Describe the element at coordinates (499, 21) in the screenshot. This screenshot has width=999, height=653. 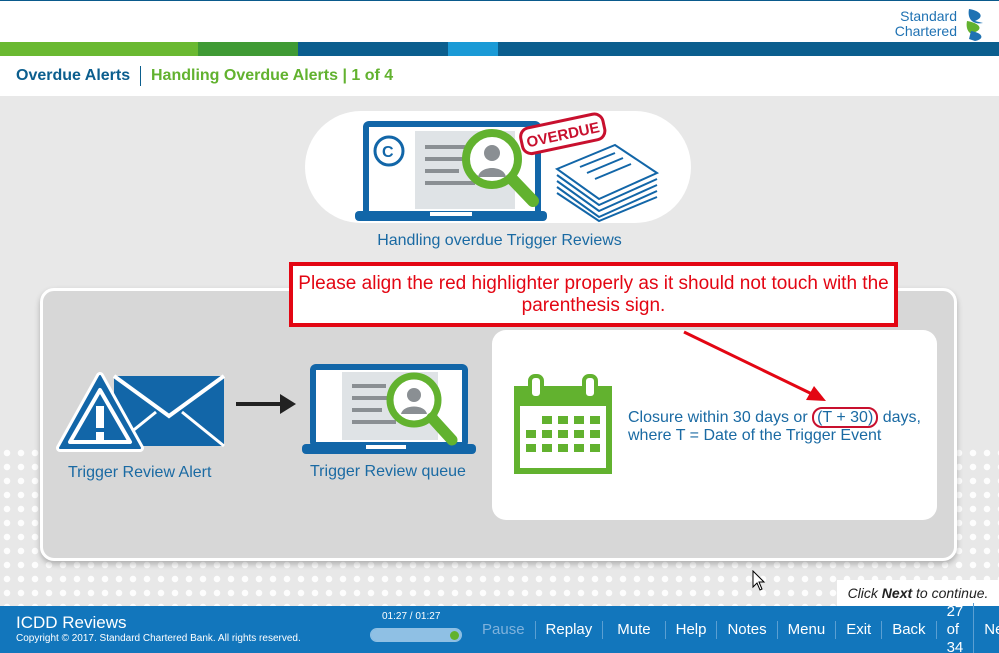
I see `header: Standard Chartered` at that location.